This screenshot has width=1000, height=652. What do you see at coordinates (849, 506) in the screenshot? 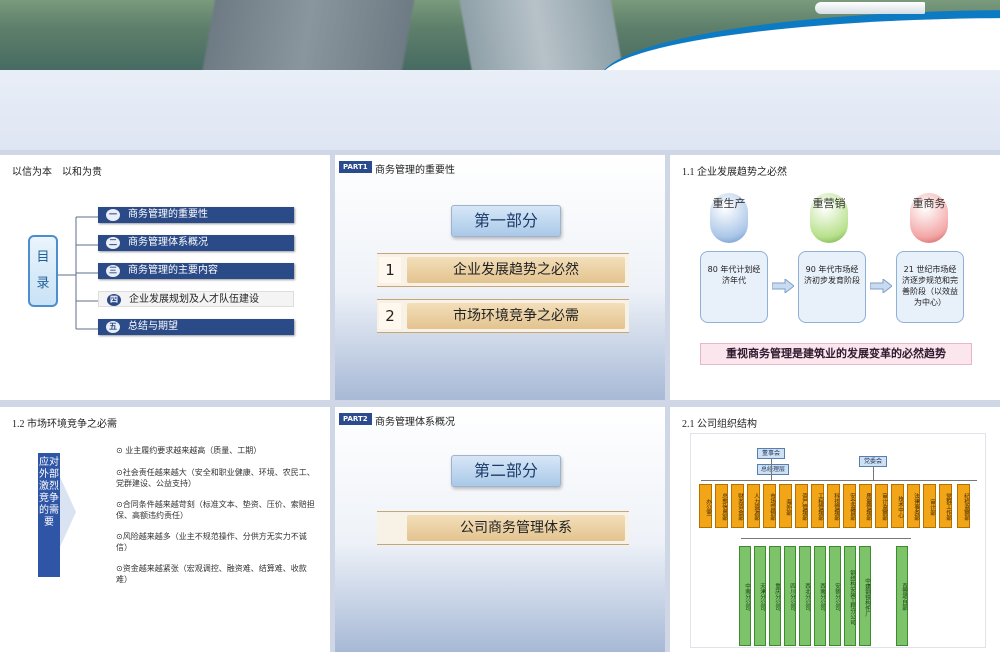
I see `org-dept: 安全监督部` at bounding box center [849, 506].